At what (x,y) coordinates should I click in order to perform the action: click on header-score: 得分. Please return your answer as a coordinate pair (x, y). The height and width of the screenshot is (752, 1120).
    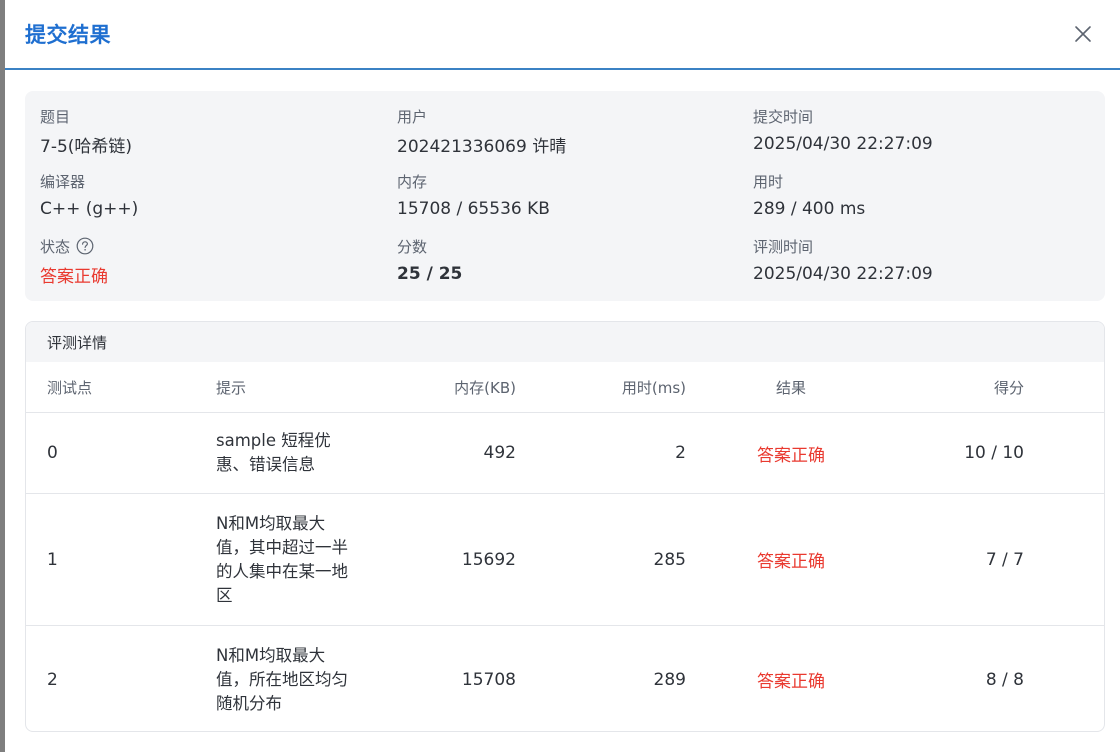
    Looking at the image, I should click on (1008, 387).